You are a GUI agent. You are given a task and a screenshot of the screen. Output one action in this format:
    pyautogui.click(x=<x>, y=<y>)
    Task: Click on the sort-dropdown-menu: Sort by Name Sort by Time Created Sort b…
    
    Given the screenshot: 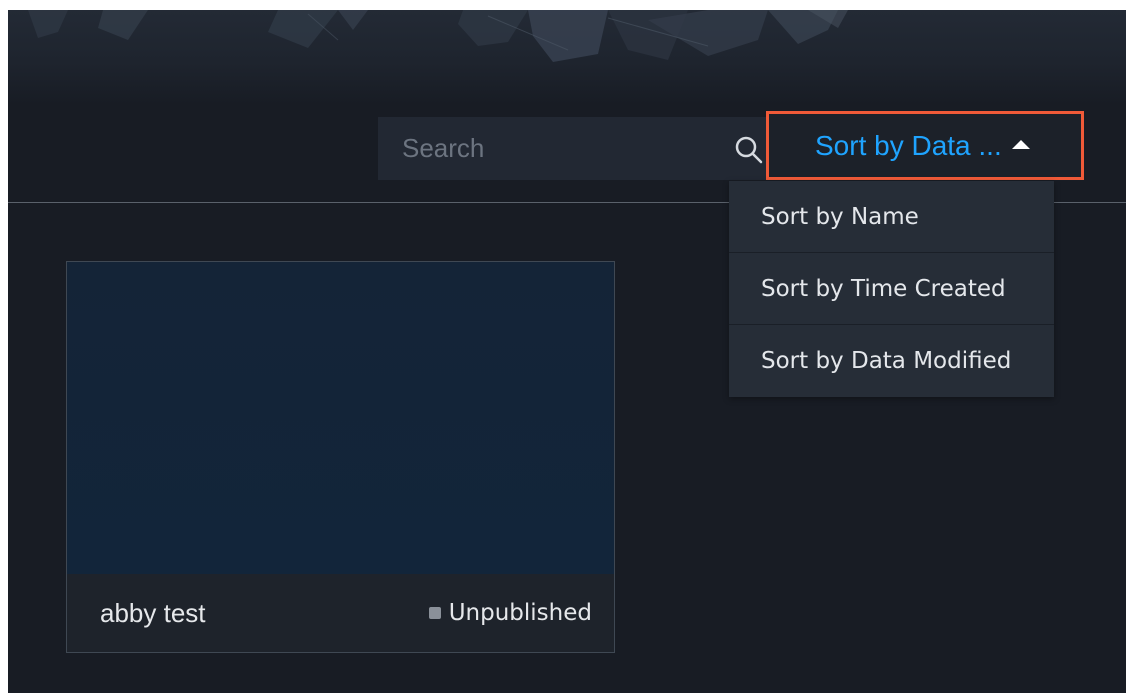 What is the action you would take?
    pyautogui.click(x=891, y=289)
    